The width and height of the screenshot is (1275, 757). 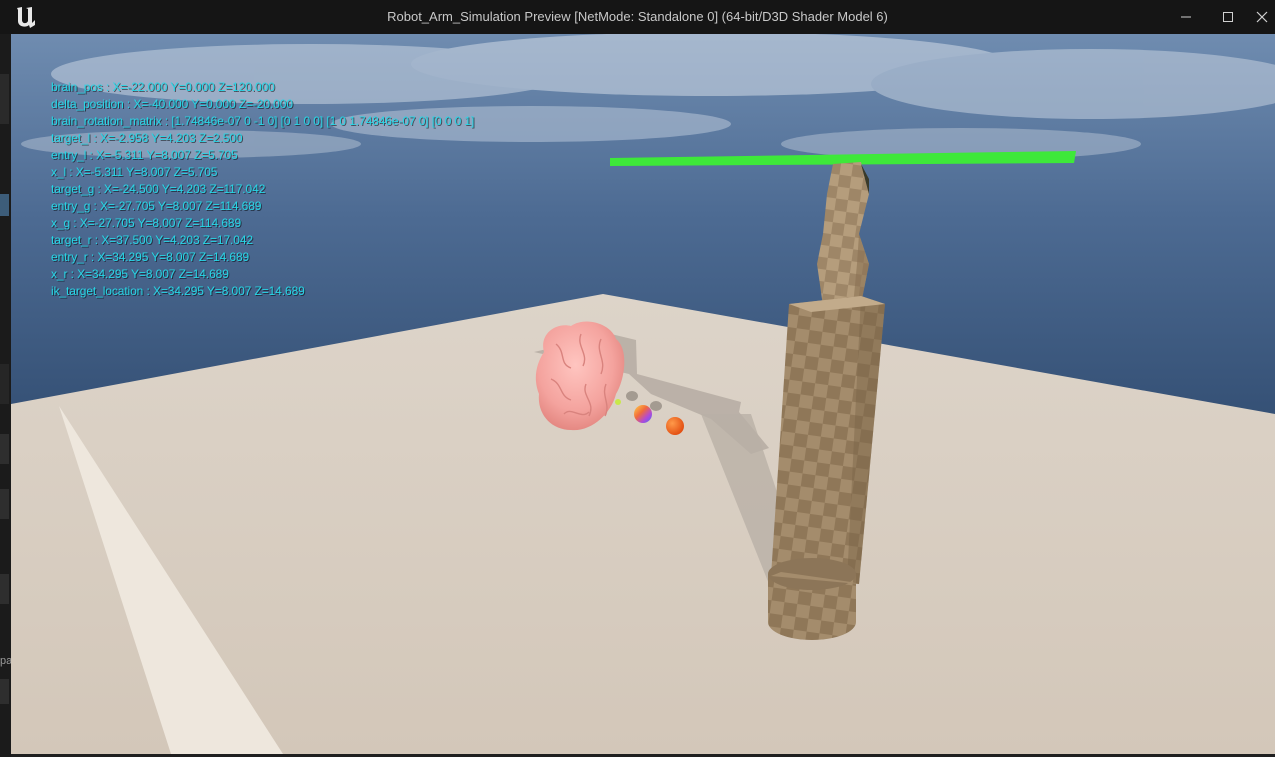 What do you see at coordinates (140, 274) in the screenshot?
I see `debug-line: x_r : X=34.295 Y=8.007 Z=14.689` at bounding box center [140, 274].